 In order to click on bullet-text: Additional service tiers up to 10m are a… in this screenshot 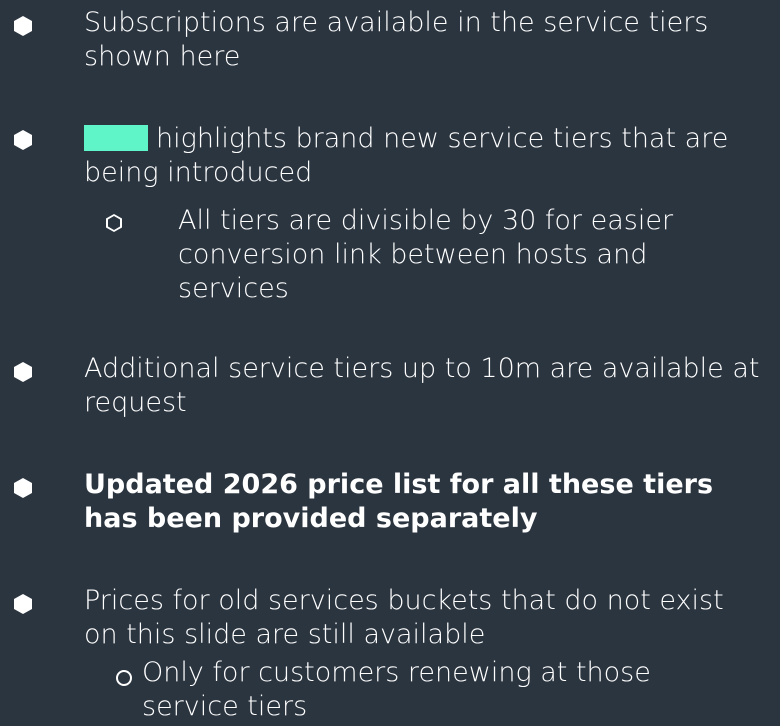, I will do `click(422, 385)`.